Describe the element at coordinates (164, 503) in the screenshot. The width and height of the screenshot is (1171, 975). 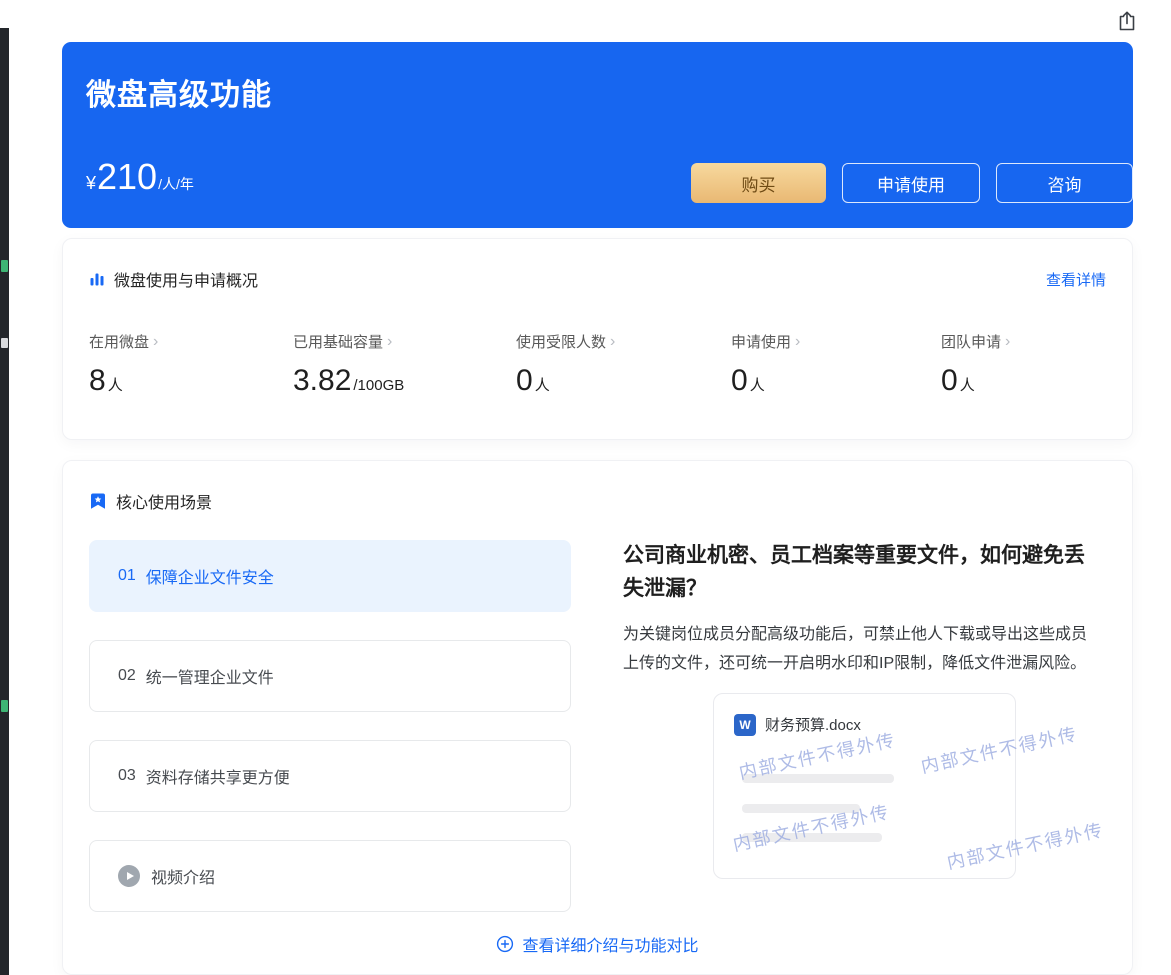
I see `scenarios-card-title: 核心使用场景` at that location.